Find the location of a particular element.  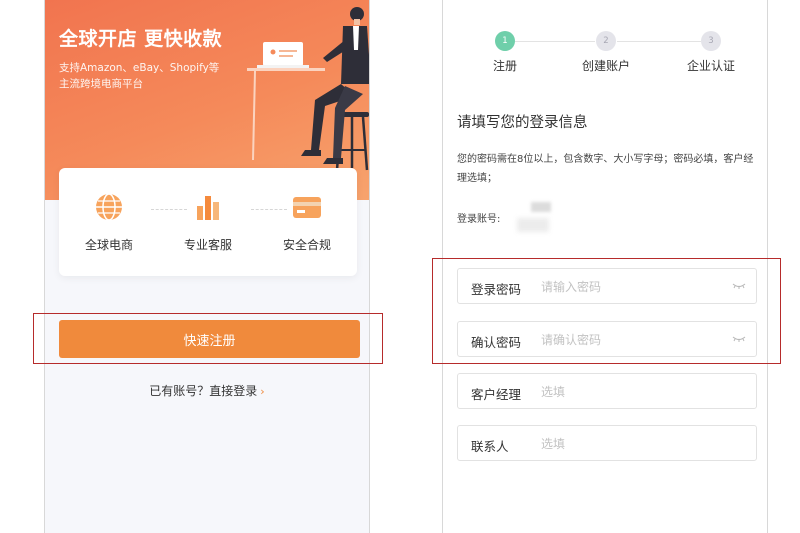

step-2-indicator: 2 is located at coordinates (606, 41).